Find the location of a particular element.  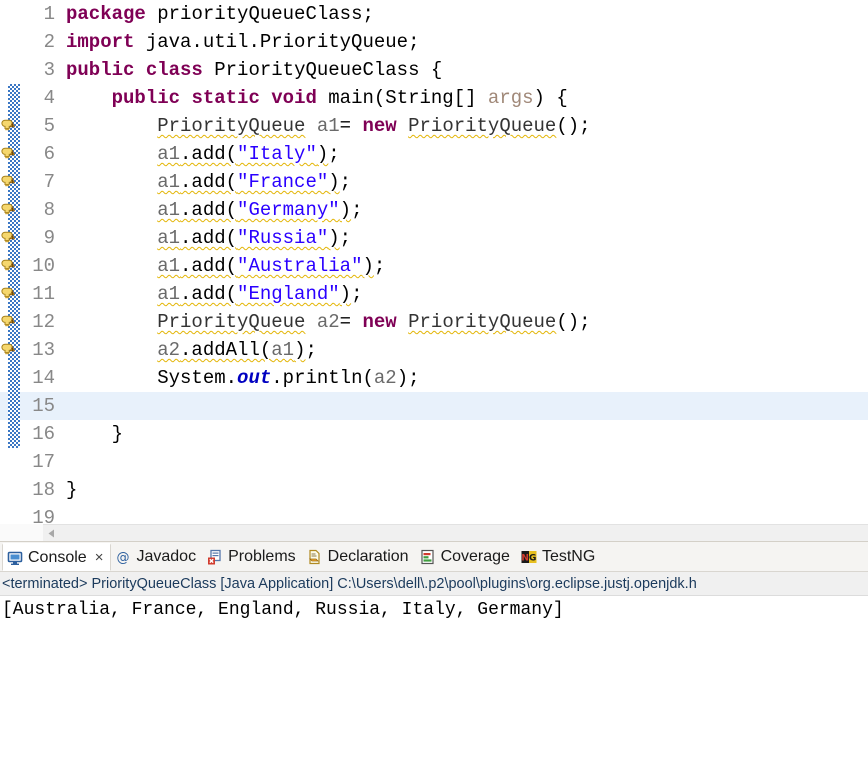

code-text: import java.util.PriorityQueue; is located at coordinates (465, 42).